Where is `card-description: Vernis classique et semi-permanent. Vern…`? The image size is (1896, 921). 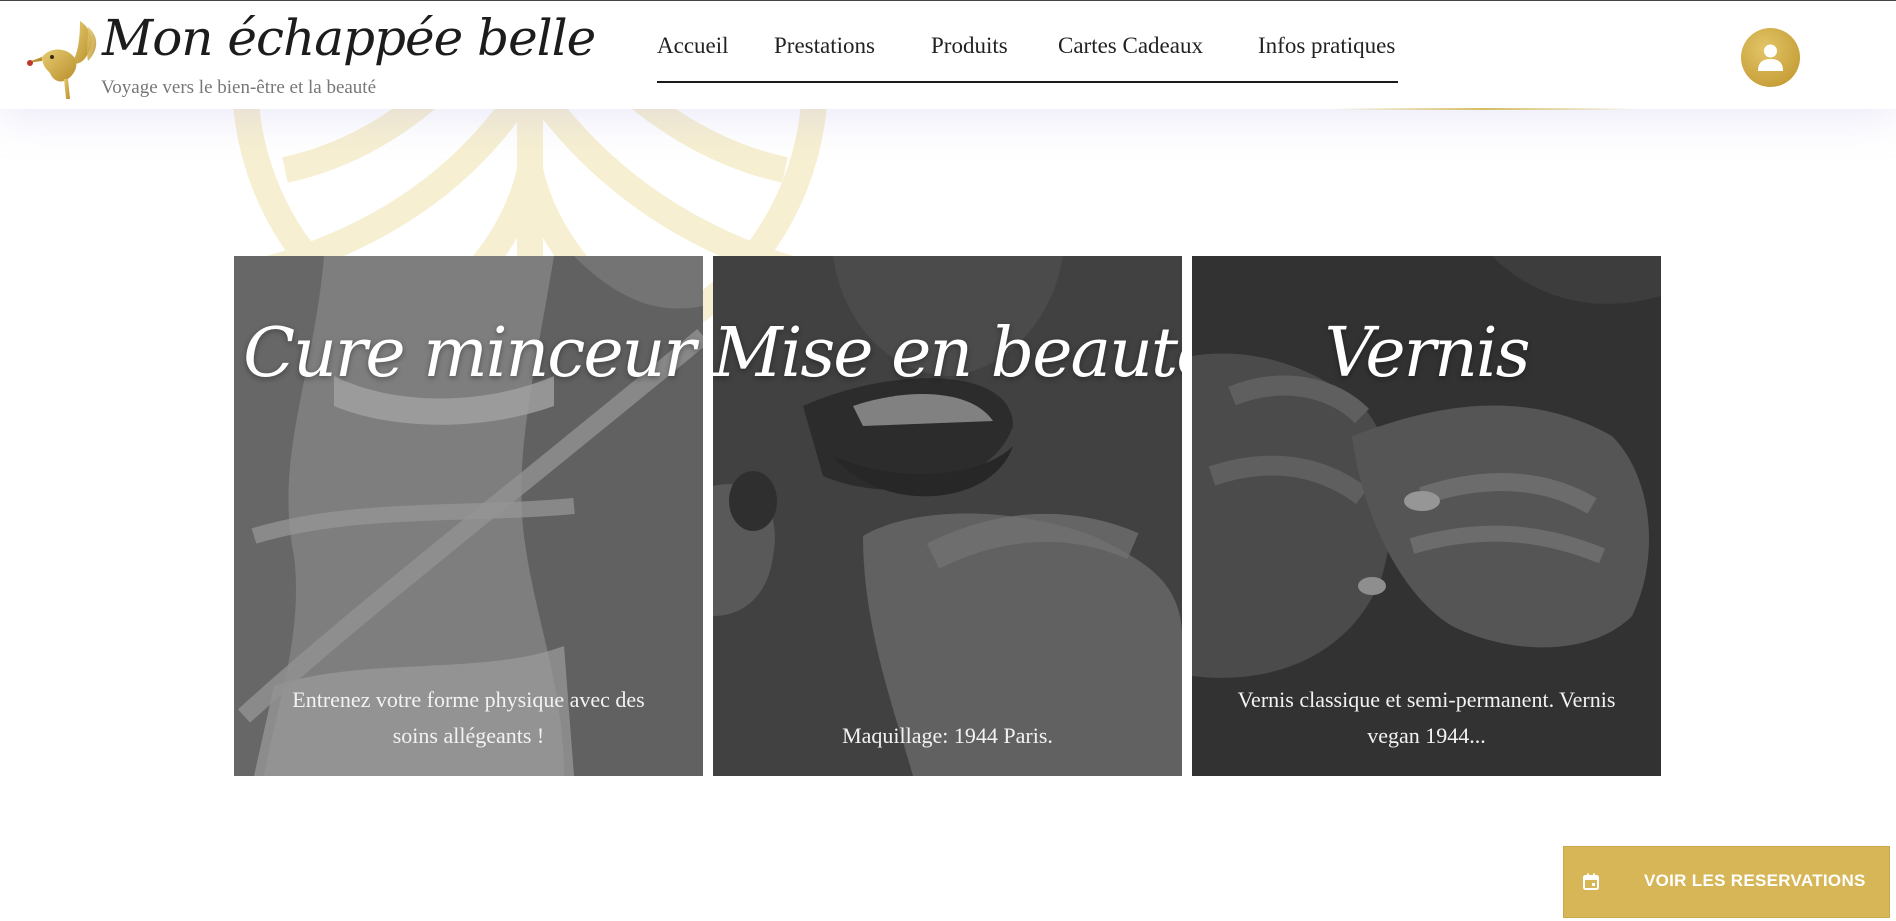 card-description: Vernis classique et semi-permanent. Vern… is located at coordinates (1426, 717).